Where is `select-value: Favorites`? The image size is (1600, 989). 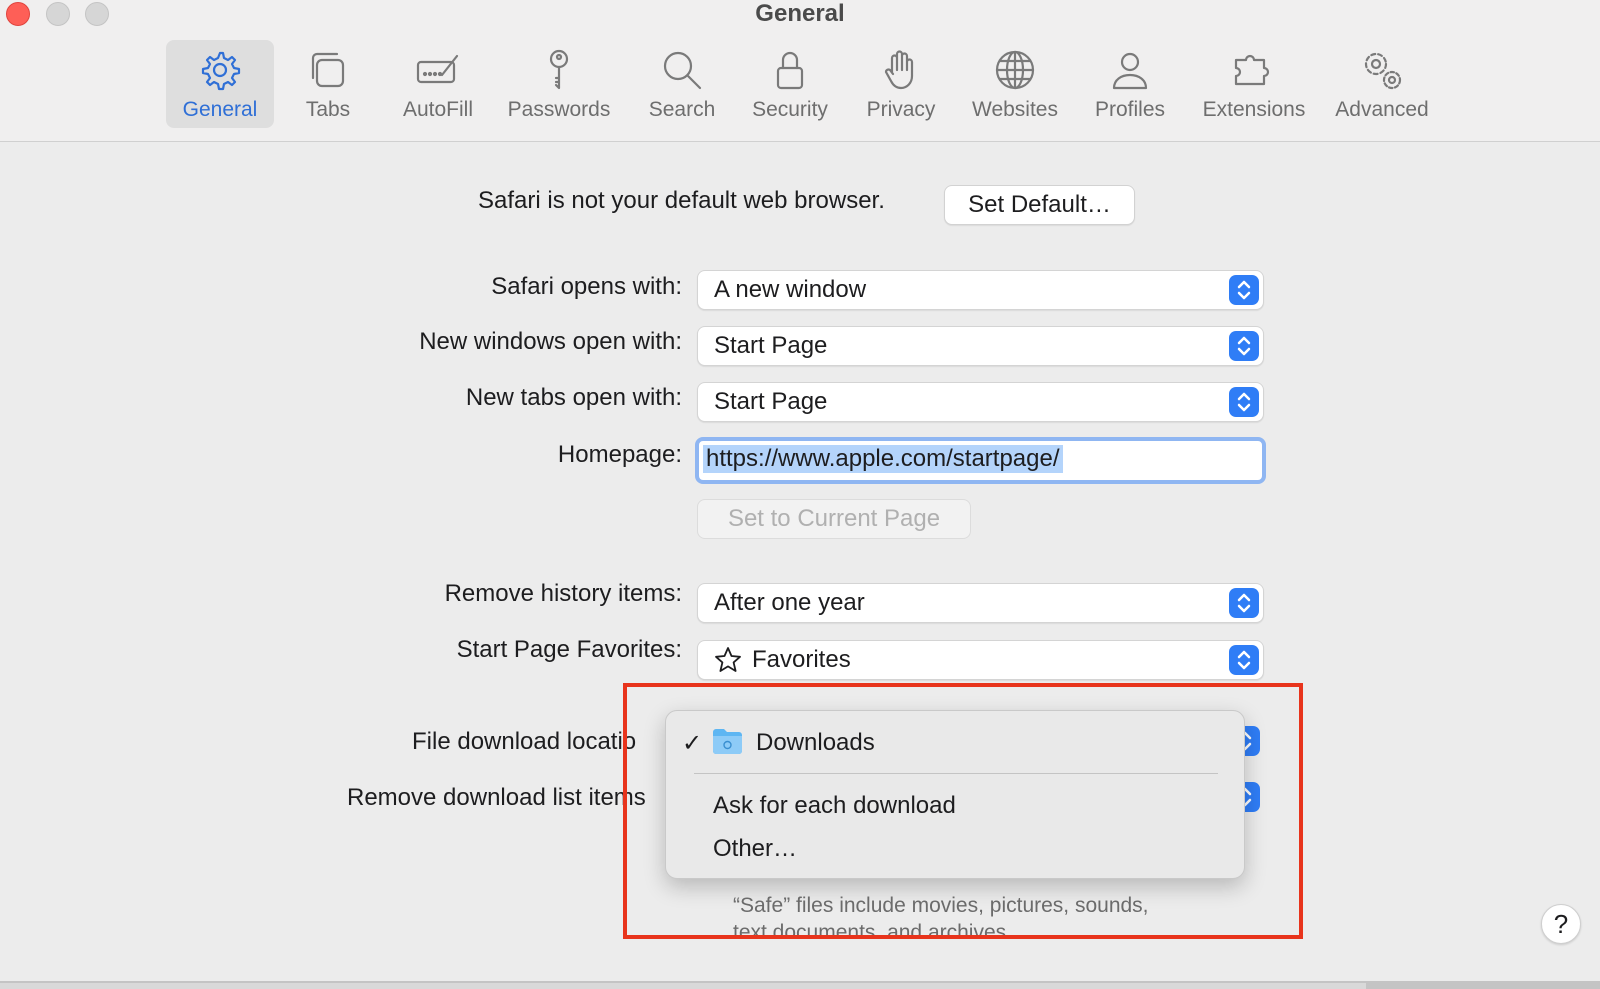 select-value: Favorites is located at coordinates (782, 660).